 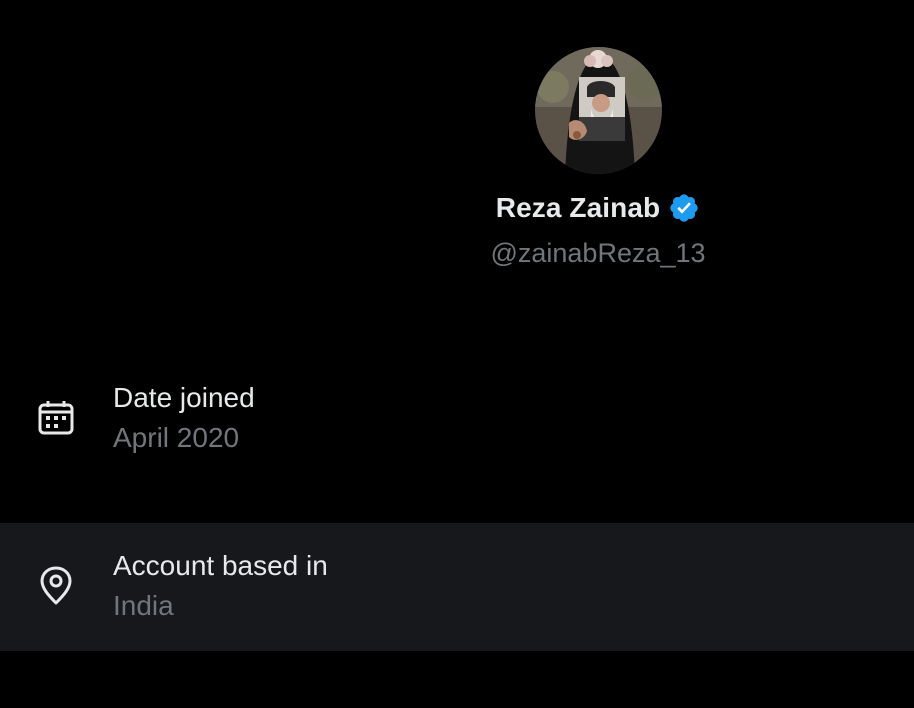 I want to click on handle: @zainabReza_13, so click(x=598, y=253).